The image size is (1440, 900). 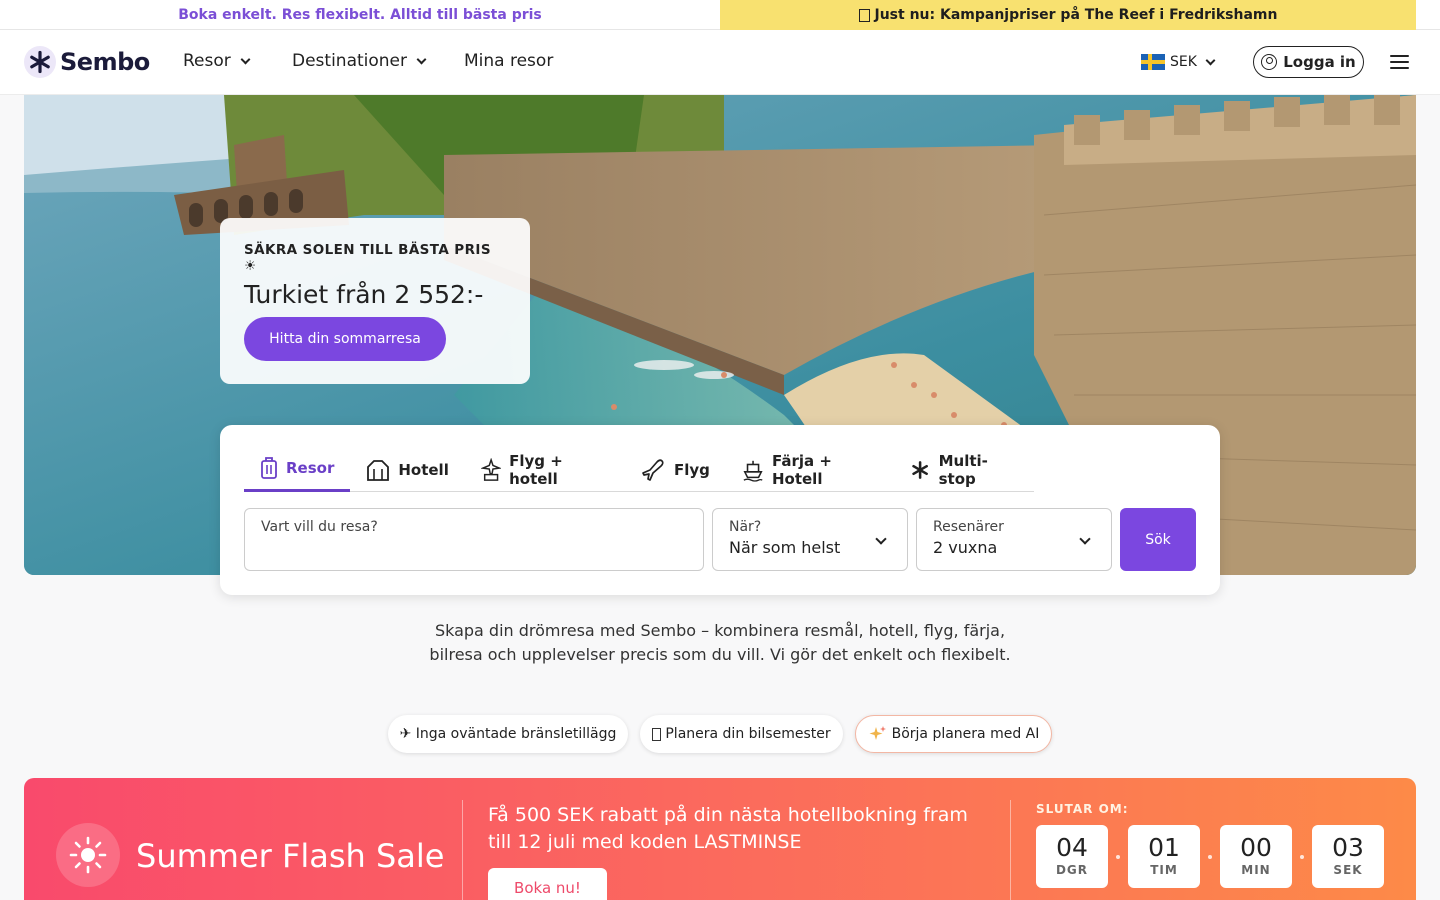 I want to click on nav-resor-label: Resor, so click(x=207, y=61).